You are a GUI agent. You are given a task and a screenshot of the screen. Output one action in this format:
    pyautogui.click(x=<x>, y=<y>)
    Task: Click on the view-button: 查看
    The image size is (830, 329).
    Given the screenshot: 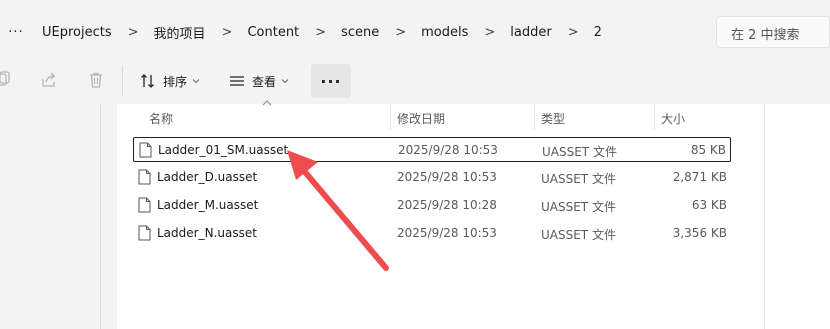 What is the action you would take?
    pyautogui.click(x=259, y=81)
    